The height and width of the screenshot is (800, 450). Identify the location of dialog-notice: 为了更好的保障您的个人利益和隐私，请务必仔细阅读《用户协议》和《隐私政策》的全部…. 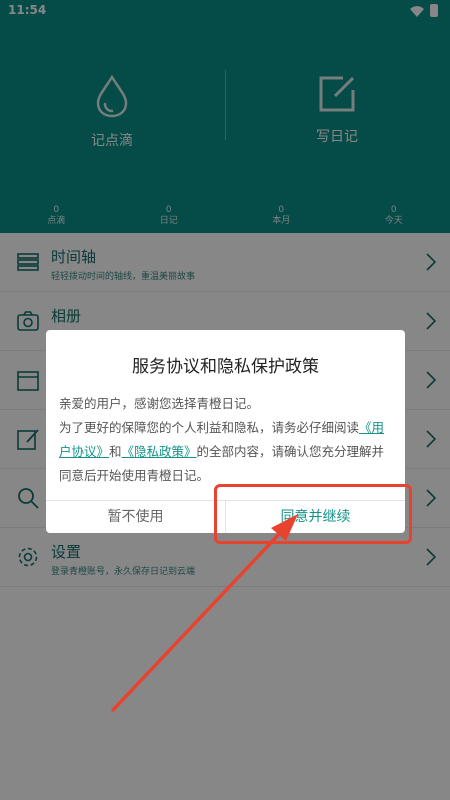
(226, 452).